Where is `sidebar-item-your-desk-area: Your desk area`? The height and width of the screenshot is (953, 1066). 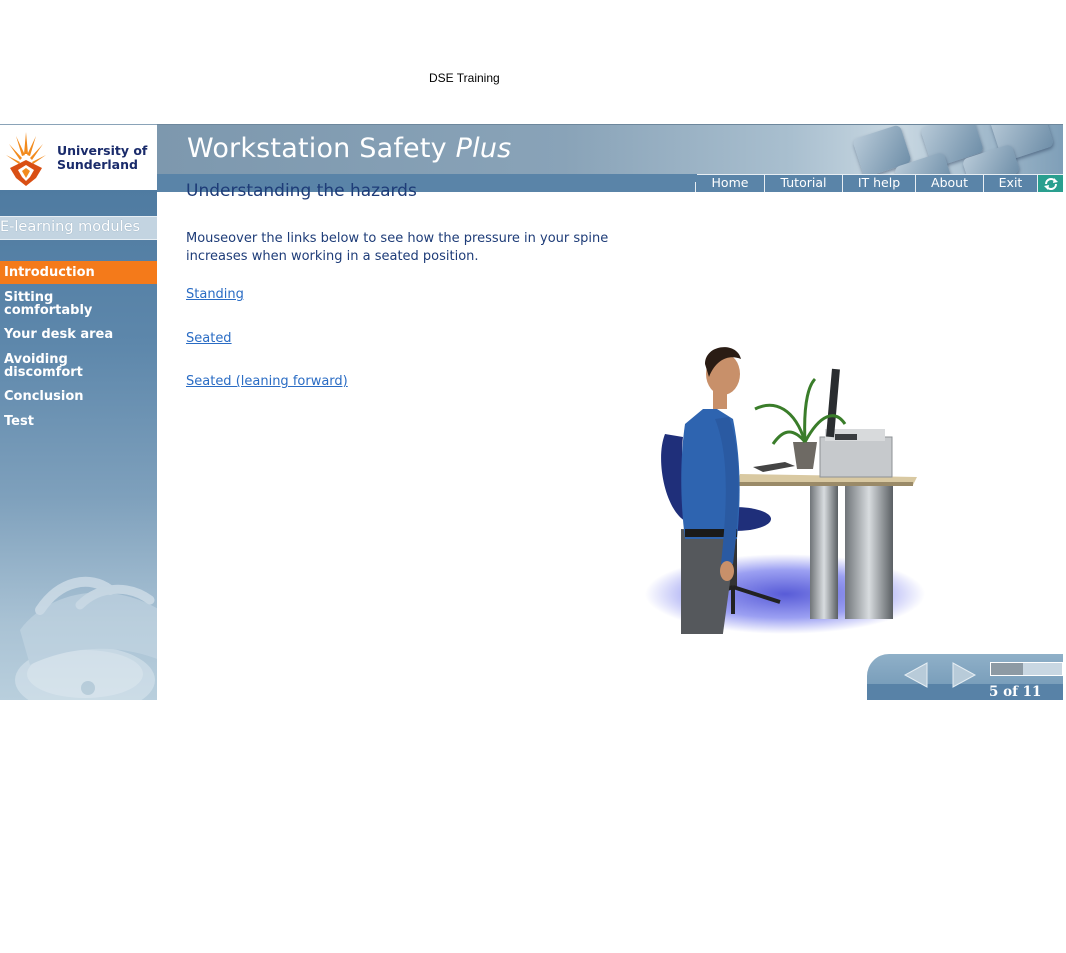 sidebar-item-your-desk-area: Your desk area is located at coordinates (78, 336).